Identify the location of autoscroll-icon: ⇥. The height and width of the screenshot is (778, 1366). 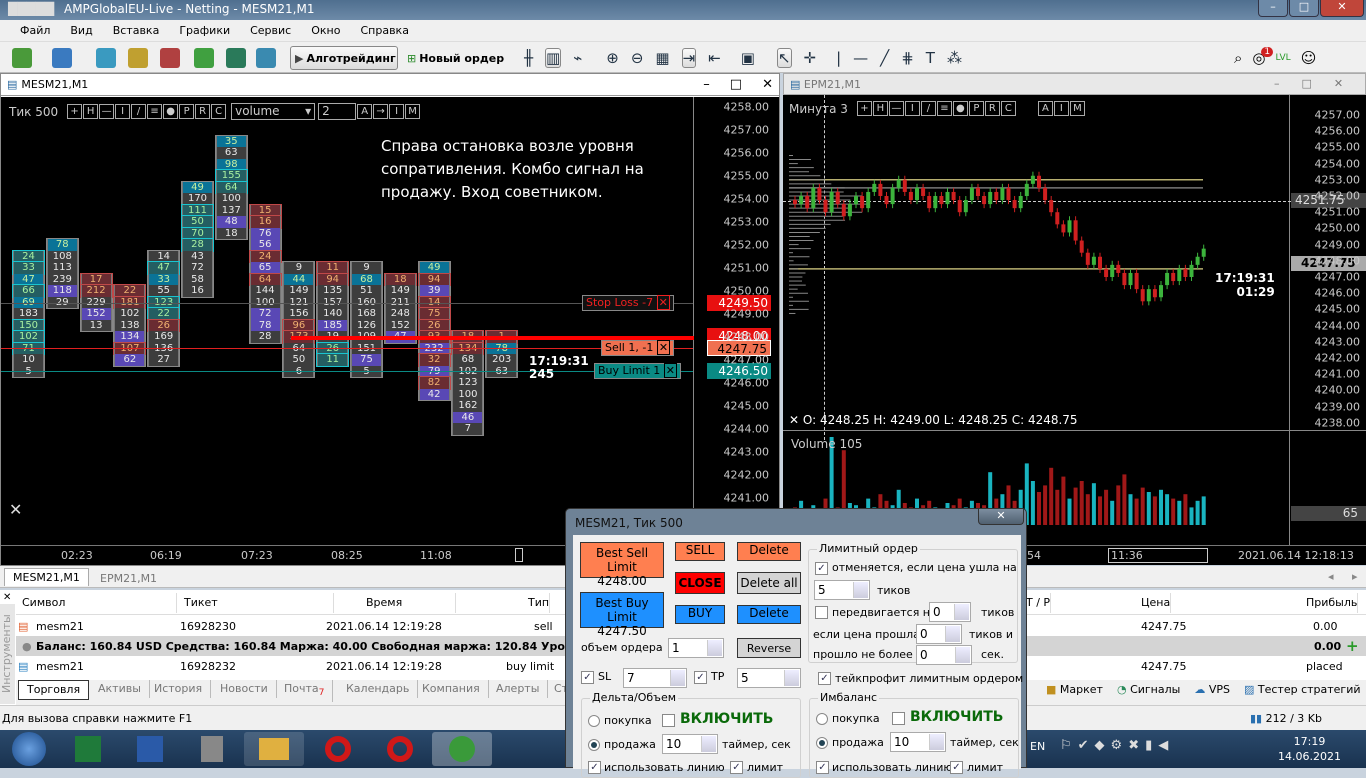
(689, 58).